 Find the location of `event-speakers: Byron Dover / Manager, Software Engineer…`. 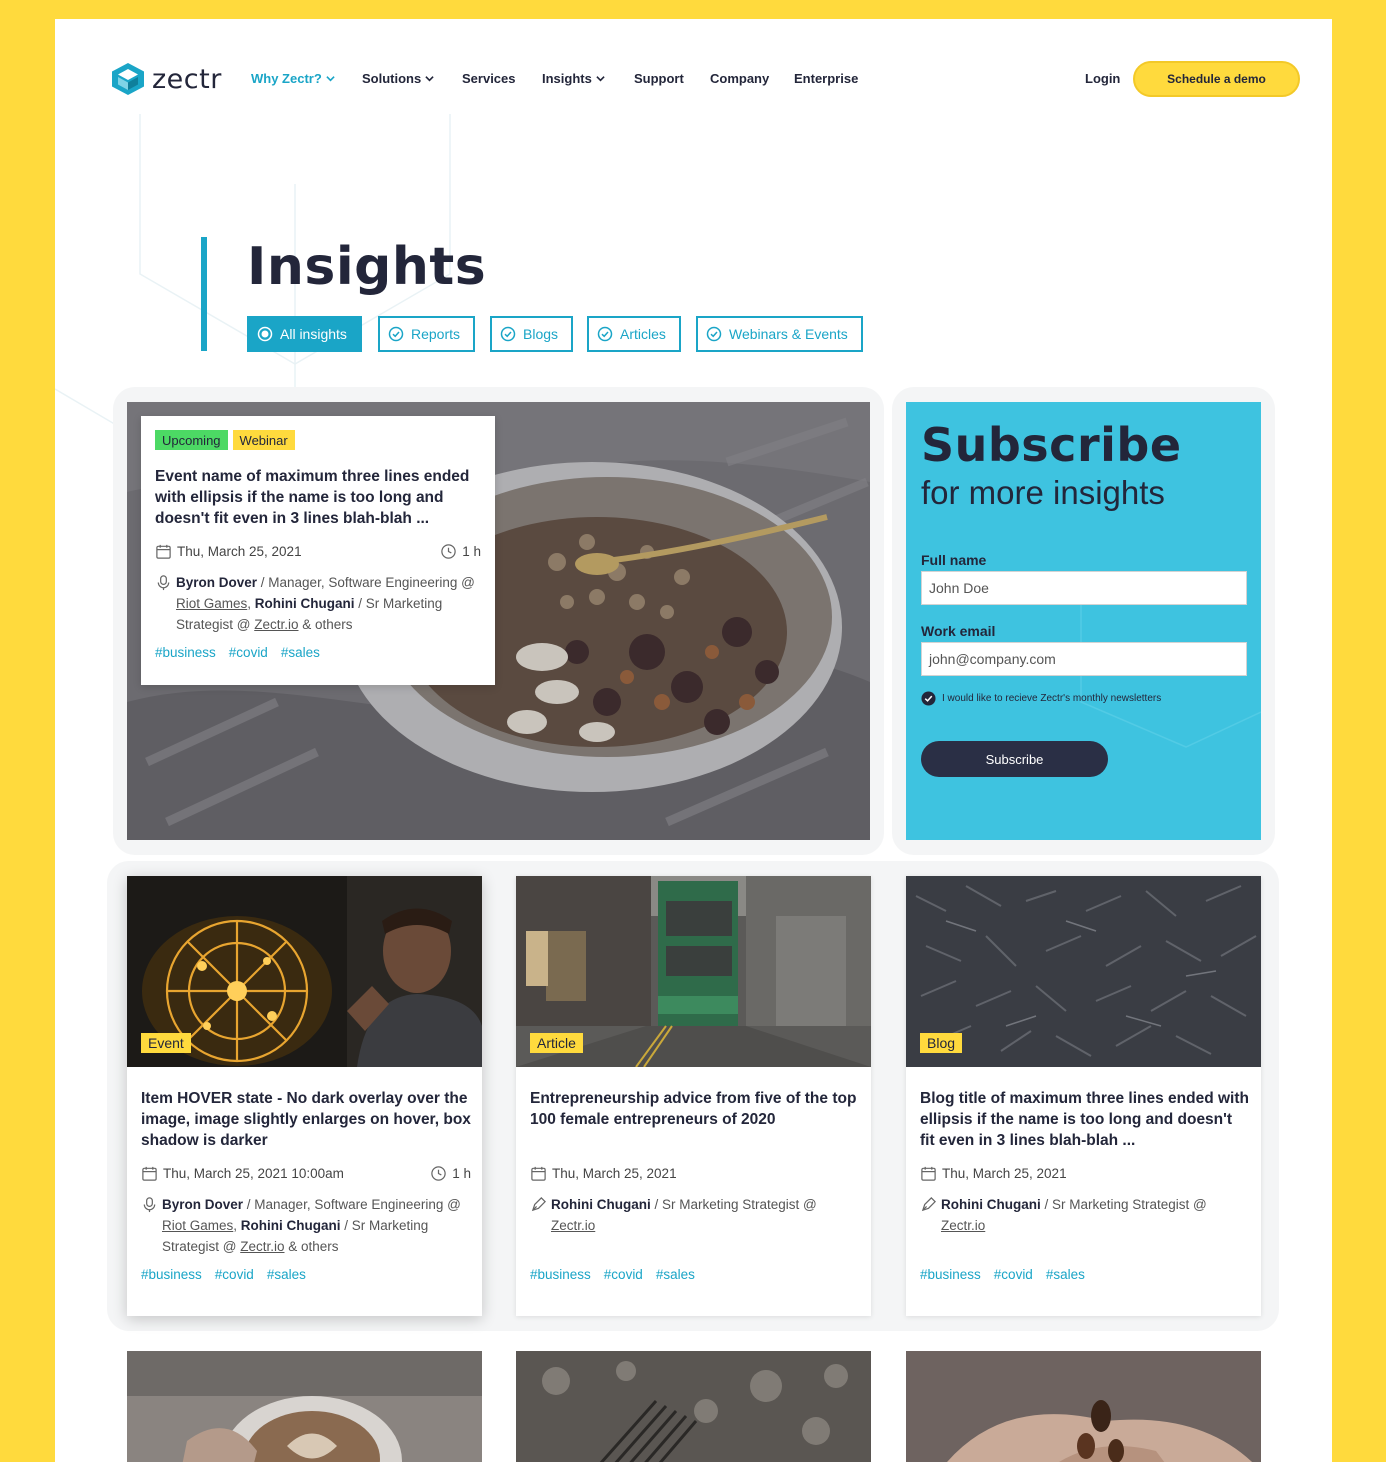

event-speakers: Byron Dover / Manager, Software Engineer… is located at coordinates (318, 603).